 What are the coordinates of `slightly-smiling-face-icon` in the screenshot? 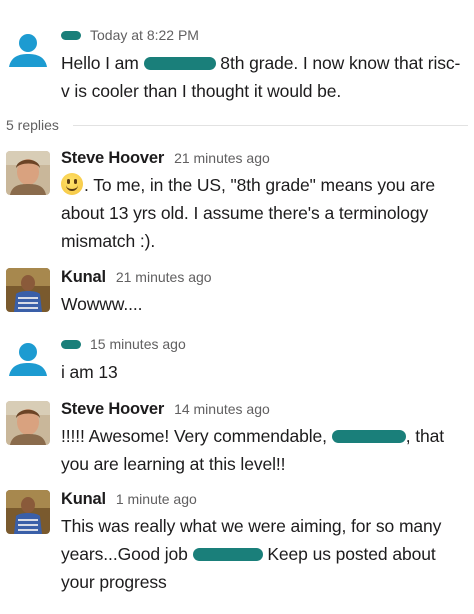 It's located at (72, 184).